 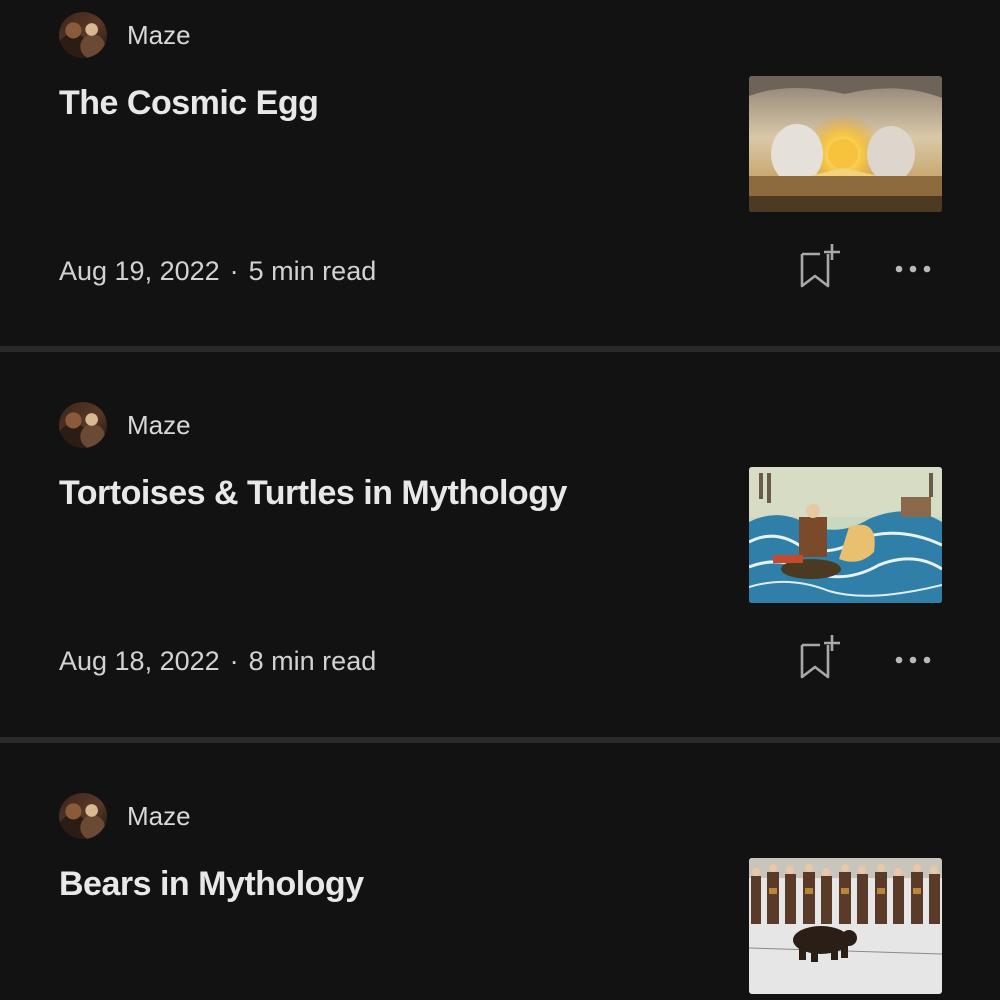 What do you see at coordinates (139, 271) in the screenshot?
I see `publish-date: Aug 19, 2022` at bounding box center [139, 271].